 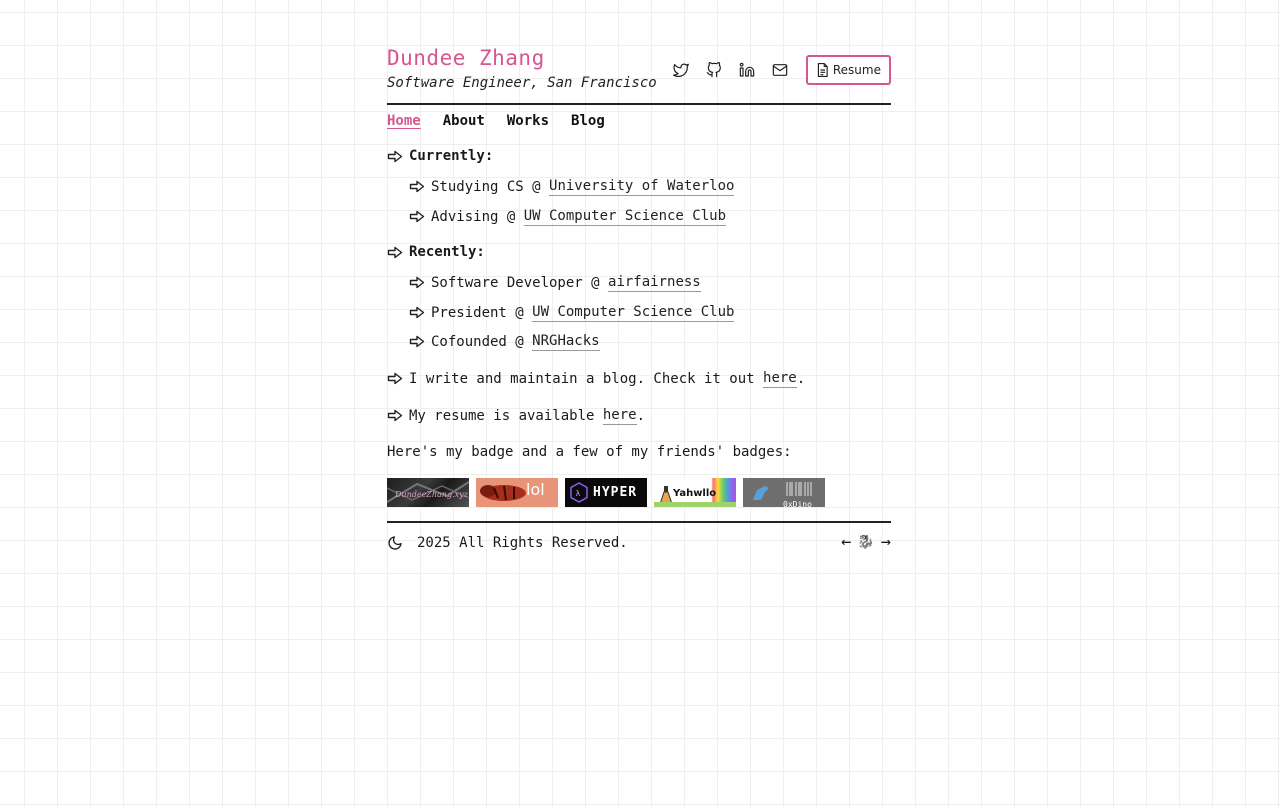 I want to click on badge-dundee: DundeeZhang.xyz, so click(x=428, y=492).